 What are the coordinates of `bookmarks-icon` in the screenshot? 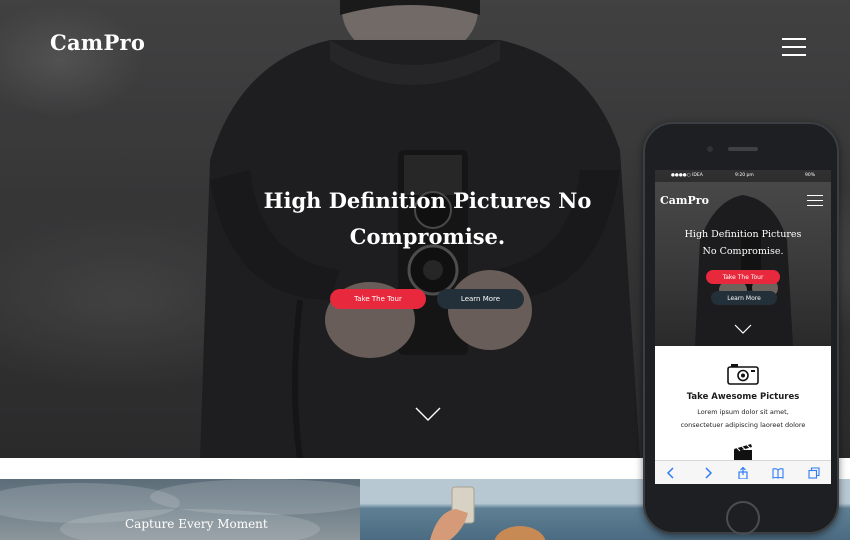 It's located at (778, 473).